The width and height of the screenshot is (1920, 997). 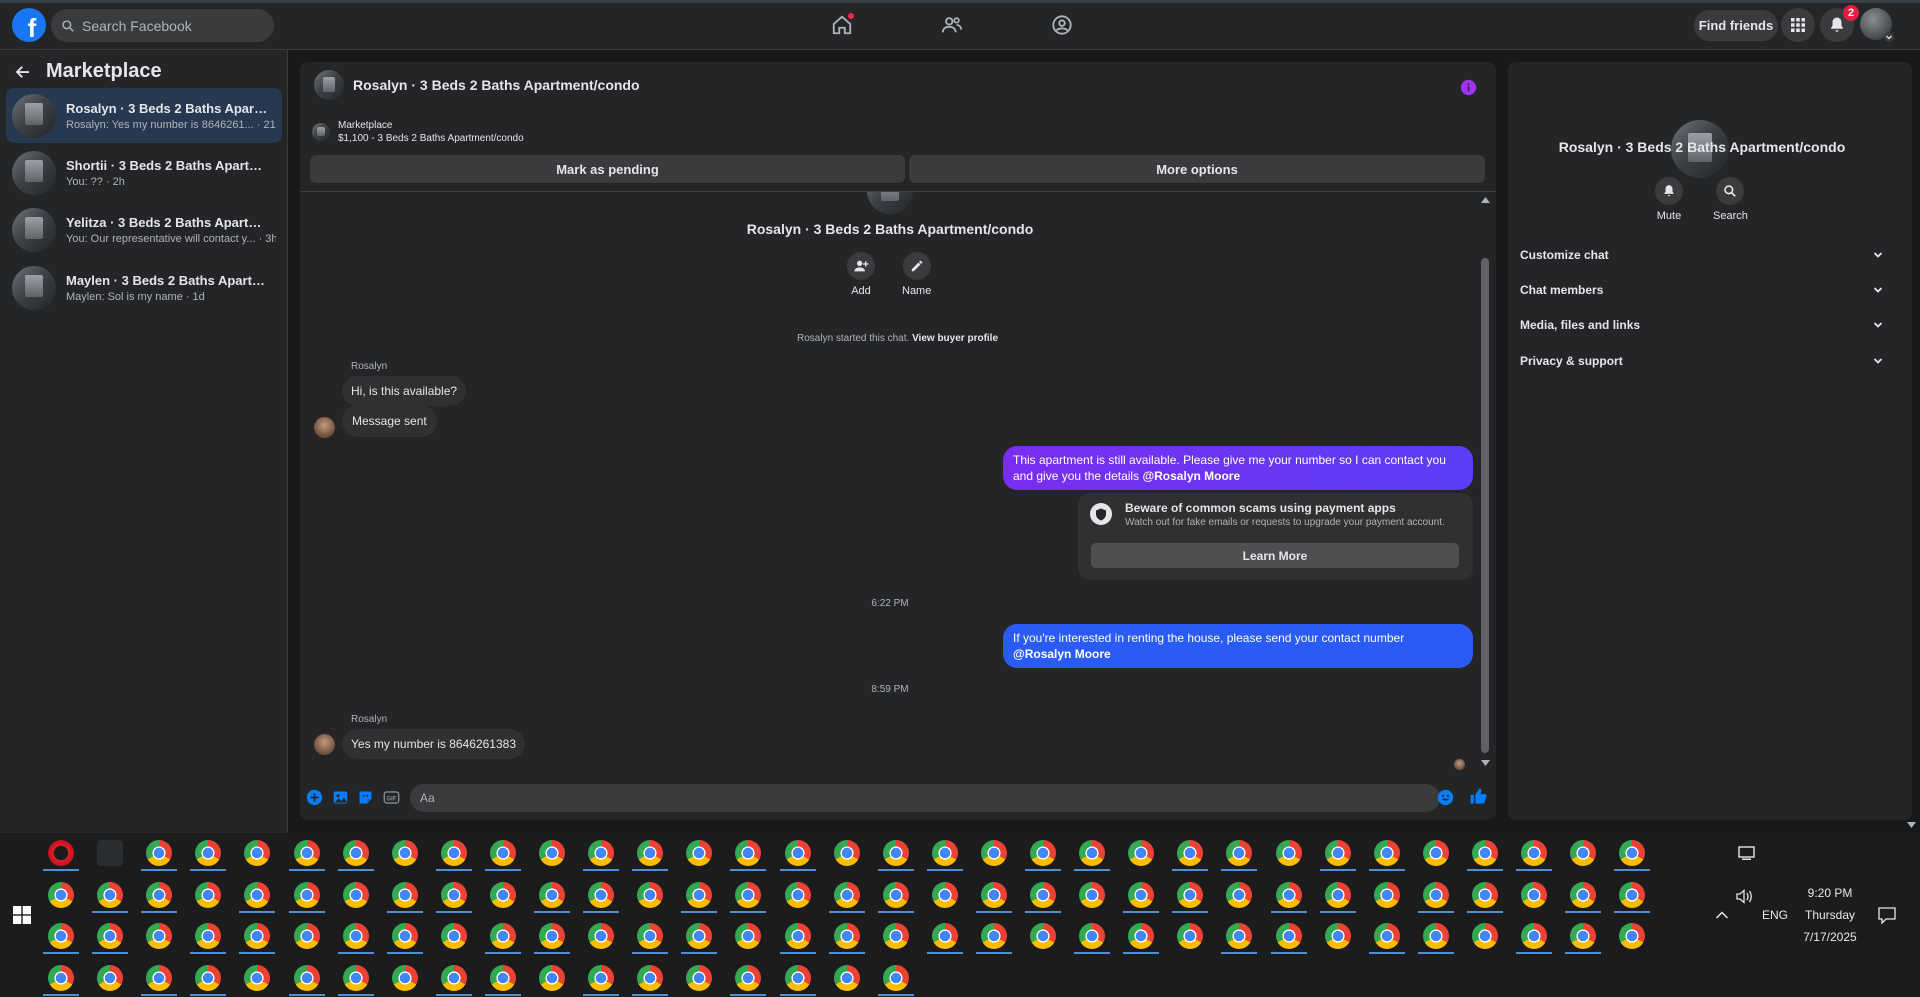 What do you see at coordinates (1830, 915) in the screenshot?
I see `clock-day: Thursday` at bounding box center [1830, 915].